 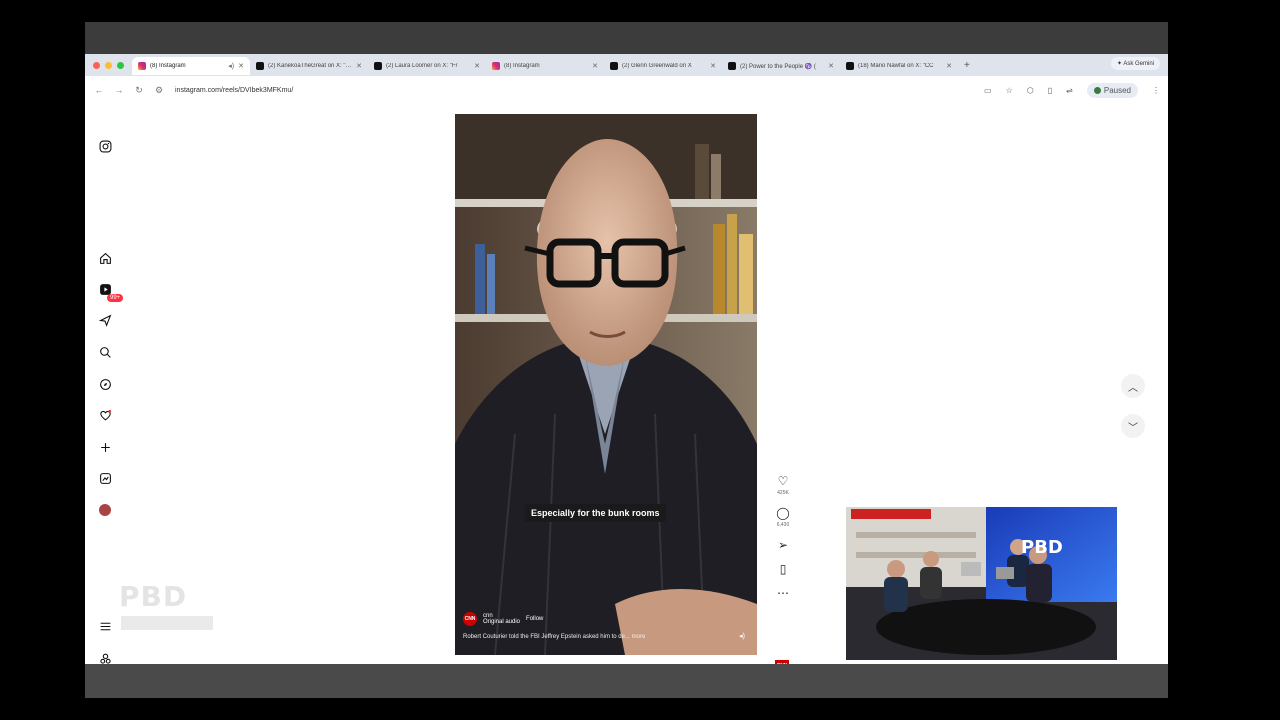 What do you see at coordinates (639, 637) in the screenshot?
I see `more-link: more` at bounding box center [639, 637].